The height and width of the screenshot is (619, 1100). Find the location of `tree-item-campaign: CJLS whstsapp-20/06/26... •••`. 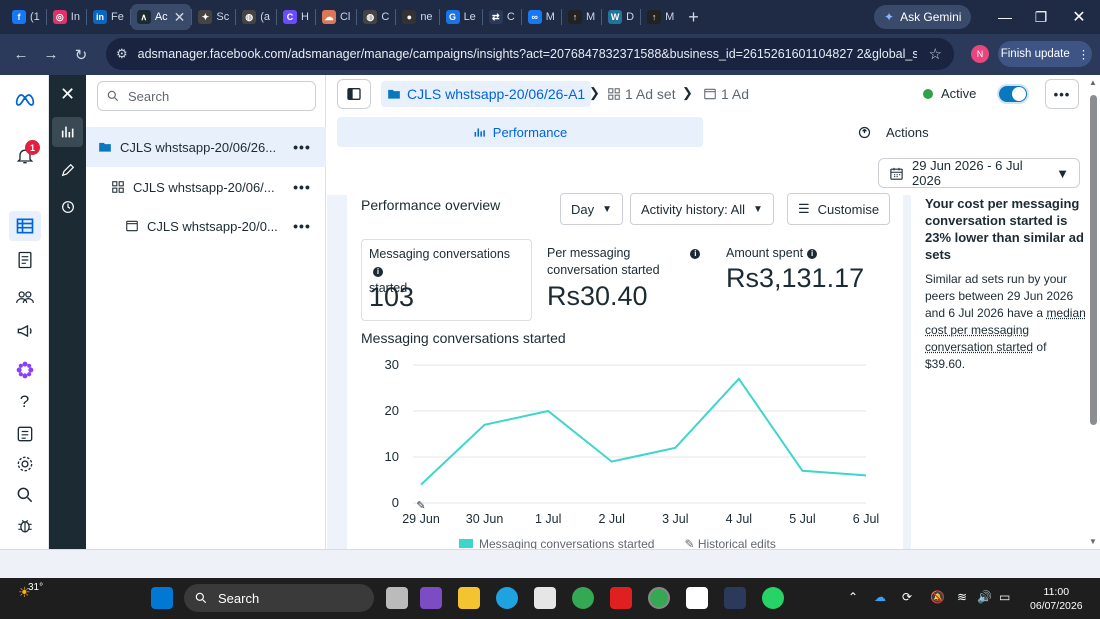

tree-item-campaign: CJLS whstsapp-20/06/26... ••• is located at coordinates (206, 147).